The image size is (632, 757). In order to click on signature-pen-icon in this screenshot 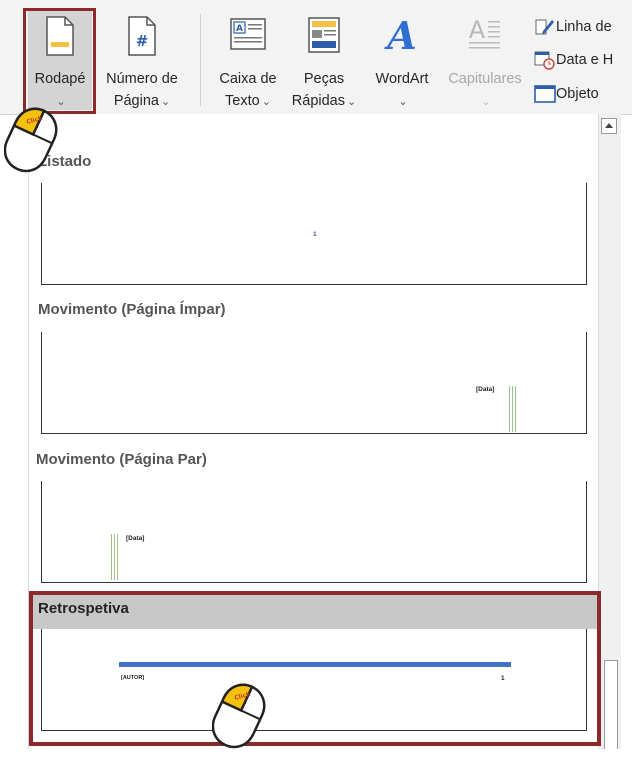, I will do `click(545, 27)`.